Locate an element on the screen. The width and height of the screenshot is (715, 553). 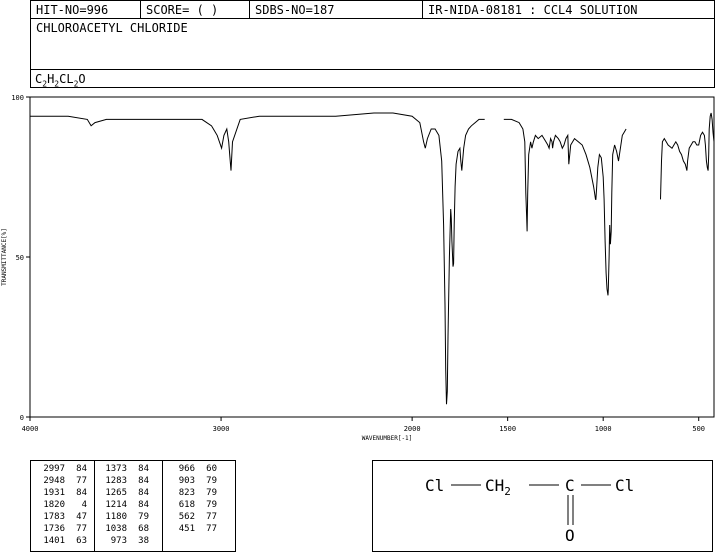
peak-column: 966 60 903 79 823 79 618 79 562 77 451 77 is located at coordinates (191, 499).